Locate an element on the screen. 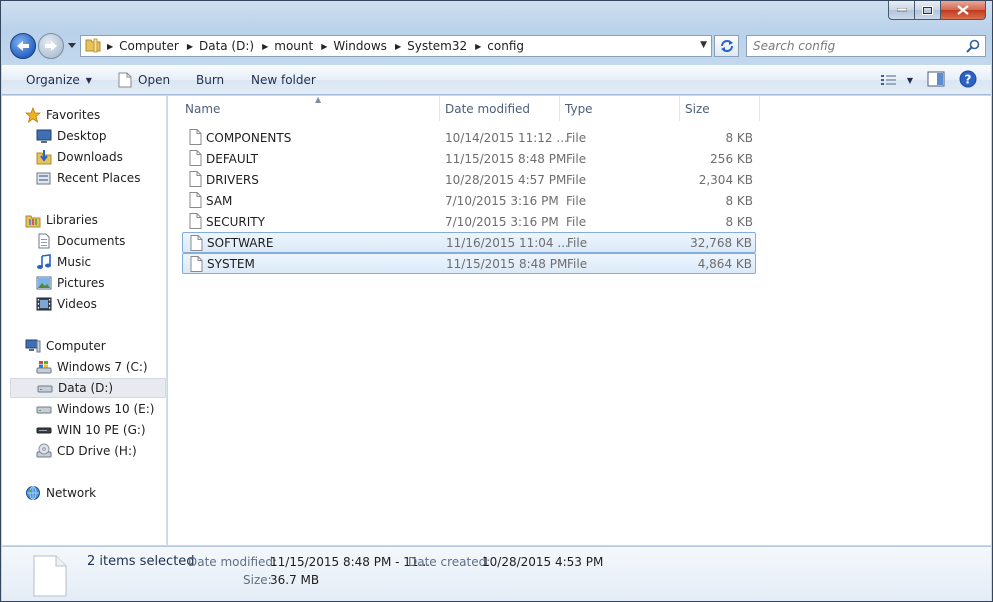 The height and width of the screenshot is (602, 993). nav-computer: Computer is located at coordinates (88, 346).